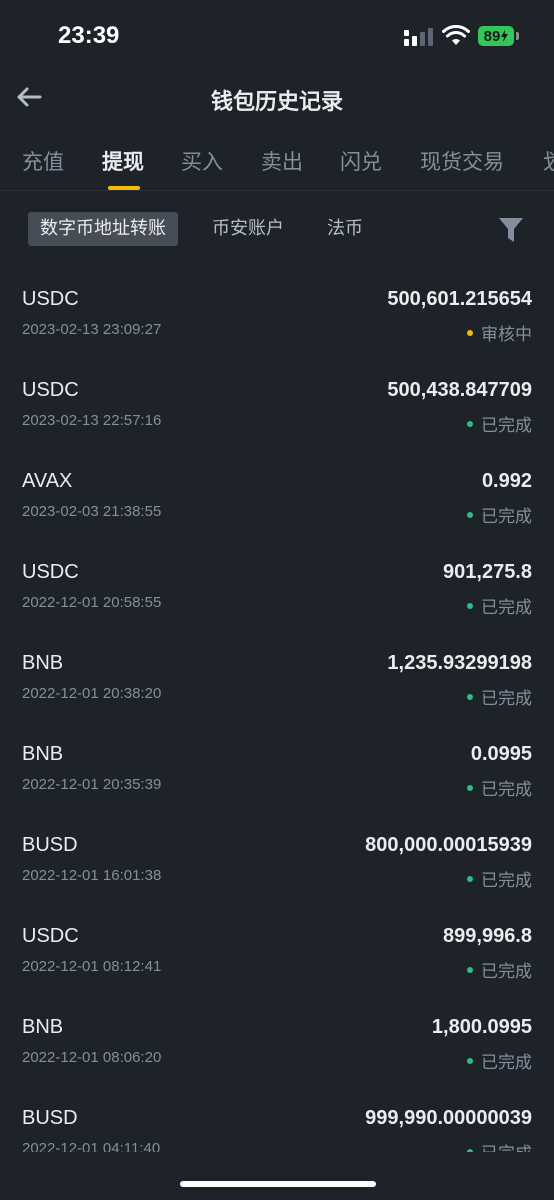  Describe the element at coordinates (448, 845) in the screenshot. I see `record-amount: 800,000.00015939` at that location.